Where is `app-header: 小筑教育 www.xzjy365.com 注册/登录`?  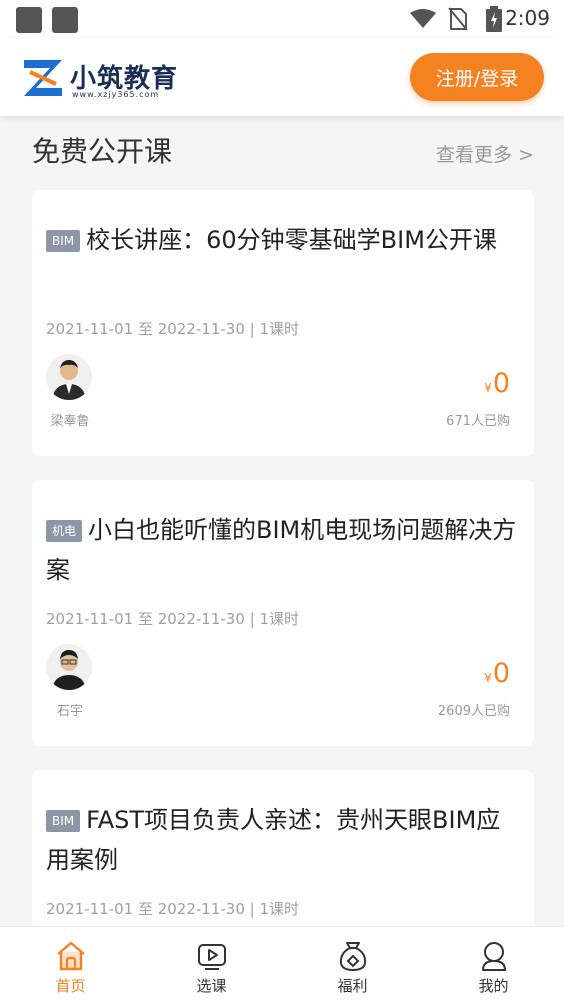
app-header: 小筑教育 www.xzjy365.com 注册/登录 is located at coordinates (282, 77).